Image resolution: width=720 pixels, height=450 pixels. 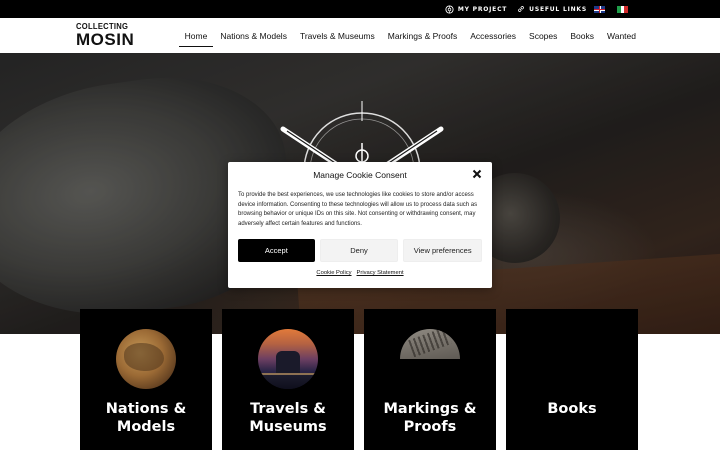 I want to click on nav-item-travels-museums: Travels & Museums, so click(x=337, y=35).